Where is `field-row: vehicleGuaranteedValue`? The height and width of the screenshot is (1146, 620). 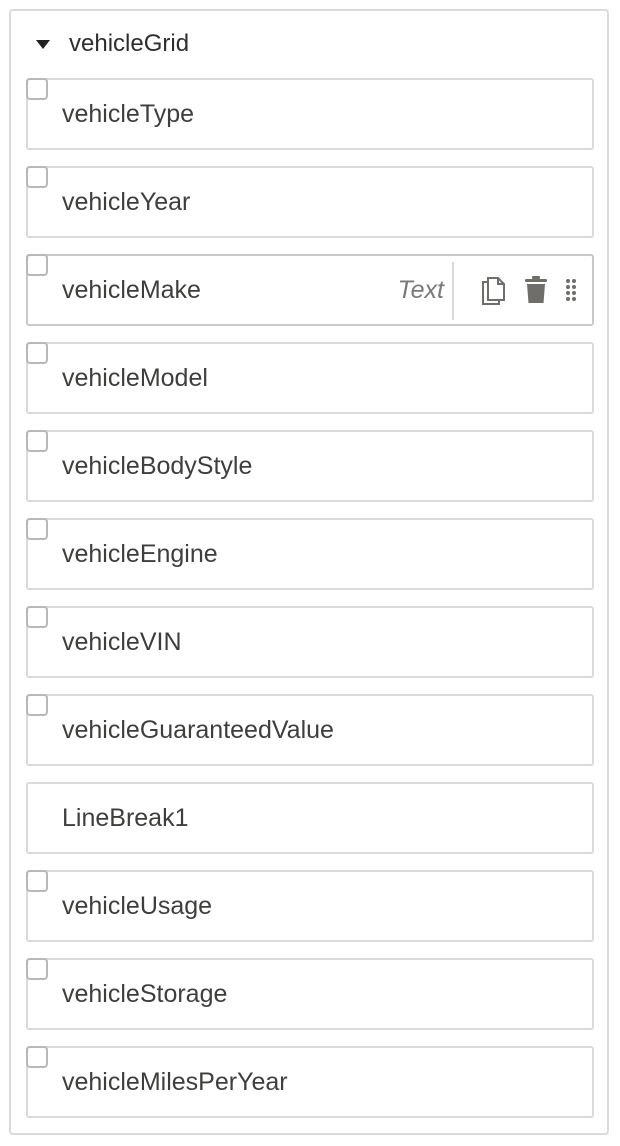 field-row: vehicleGuaranteedValue is located at coordinates (310, 730).